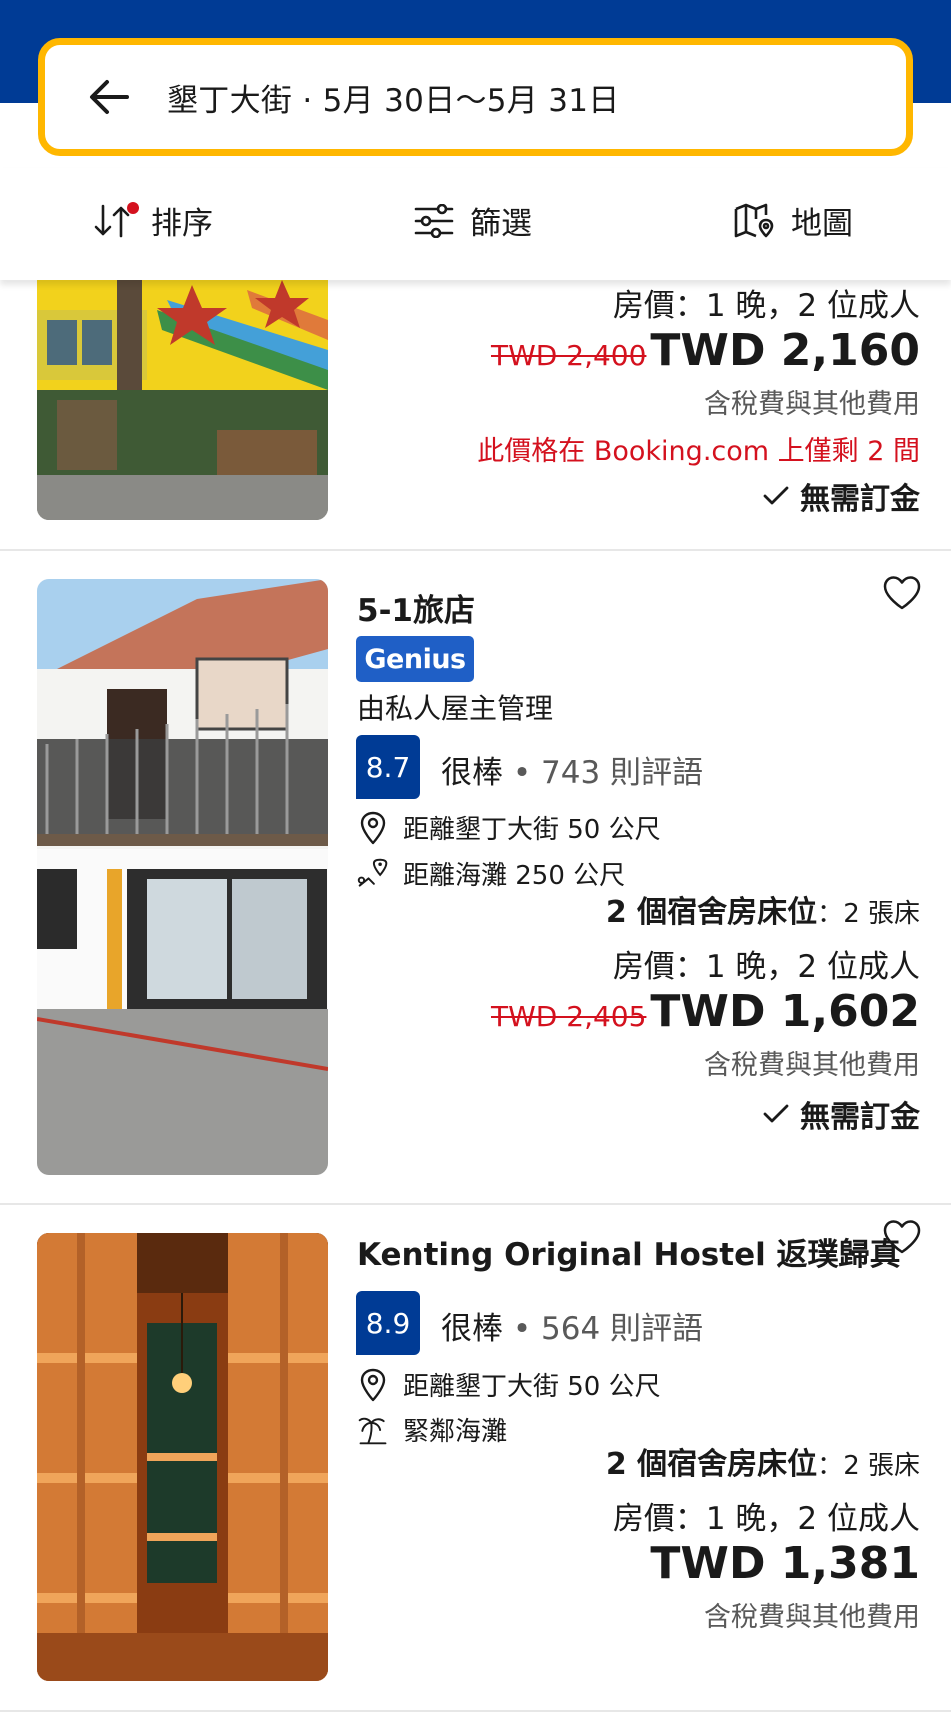 This screenshot has height=1721, width=951. I want to click on palm-tree-icon, so click(373, 1430).